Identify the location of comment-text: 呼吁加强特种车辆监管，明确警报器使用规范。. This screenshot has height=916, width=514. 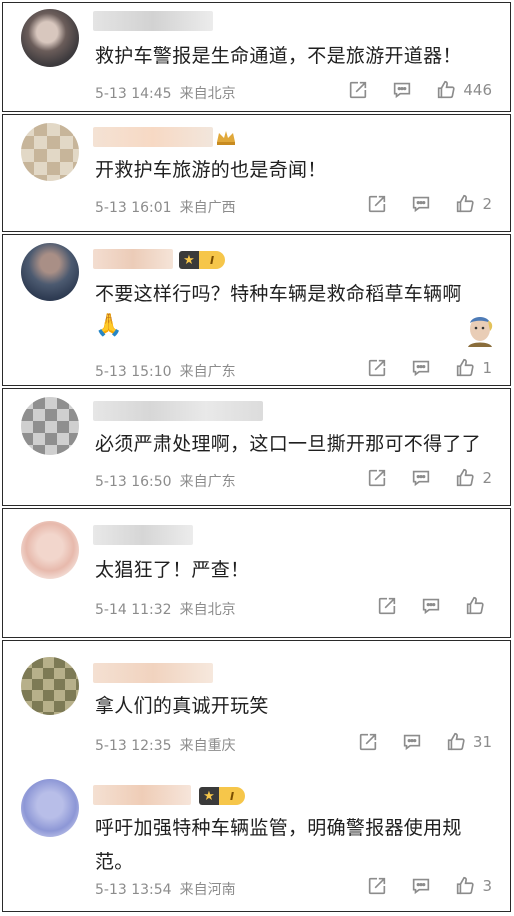
(278, 845).